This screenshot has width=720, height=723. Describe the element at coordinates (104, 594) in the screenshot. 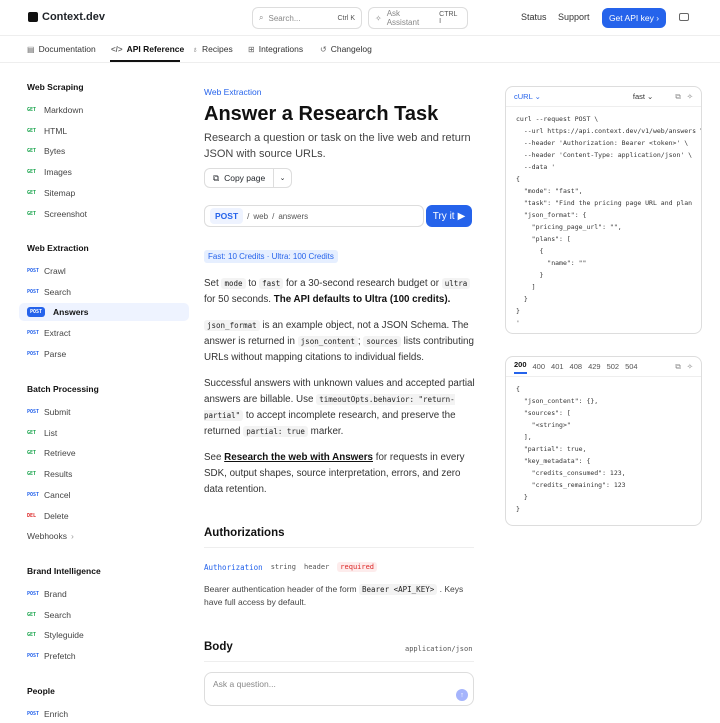

I see `sidebar-item-brand: POST Brand` at that location.